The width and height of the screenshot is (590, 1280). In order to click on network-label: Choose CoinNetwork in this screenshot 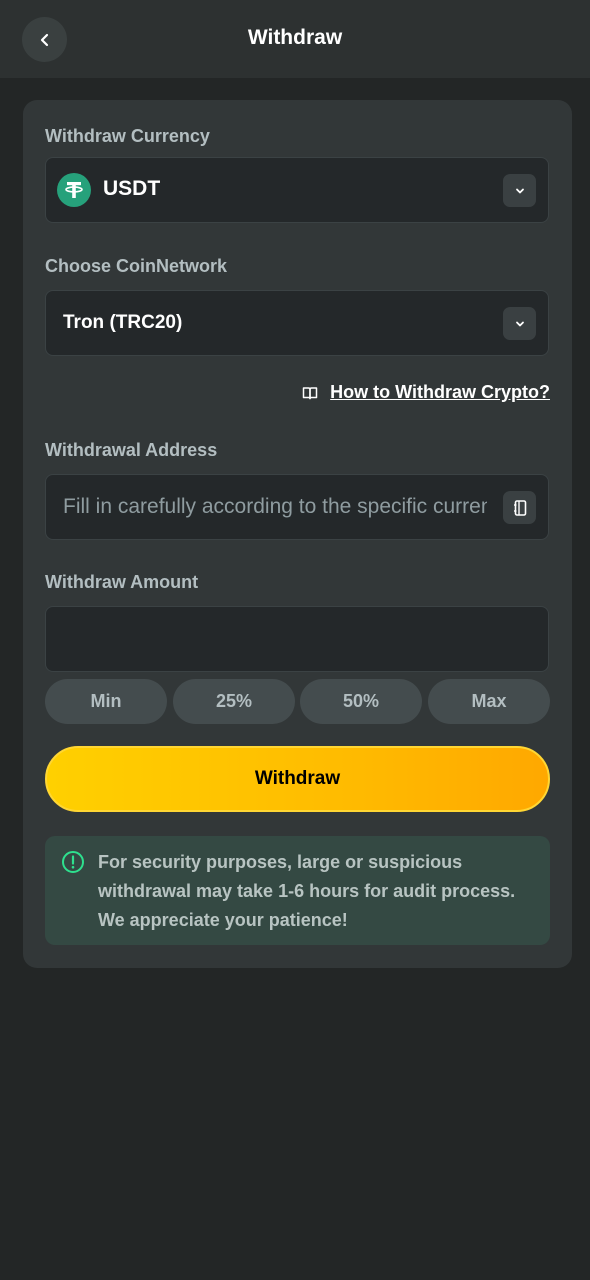, I will do `click(136, 266)`.